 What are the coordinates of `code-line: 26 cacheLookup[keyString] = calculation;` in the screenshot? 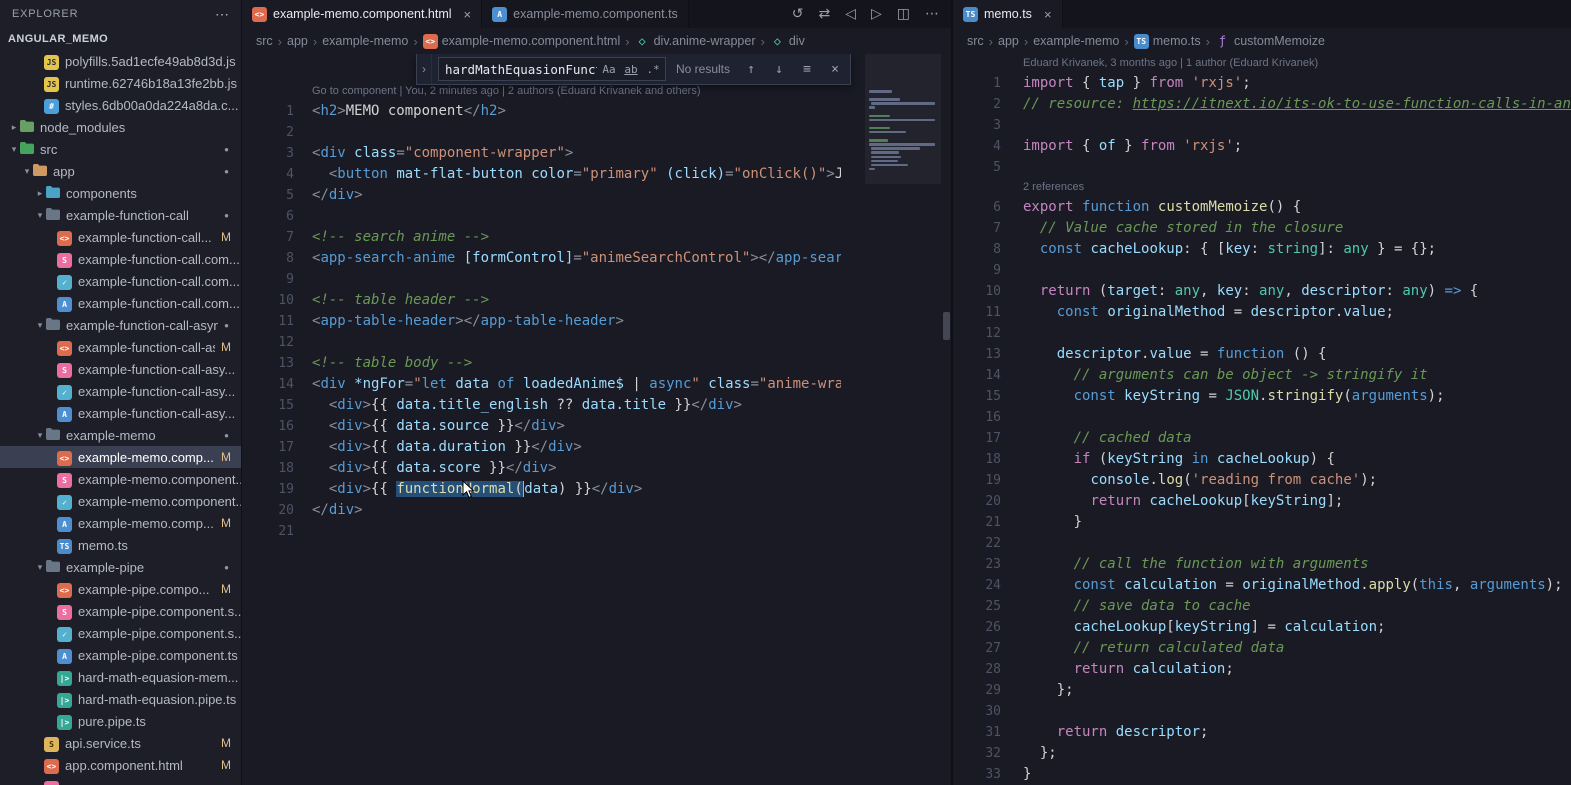 It's located at (1262, 627).